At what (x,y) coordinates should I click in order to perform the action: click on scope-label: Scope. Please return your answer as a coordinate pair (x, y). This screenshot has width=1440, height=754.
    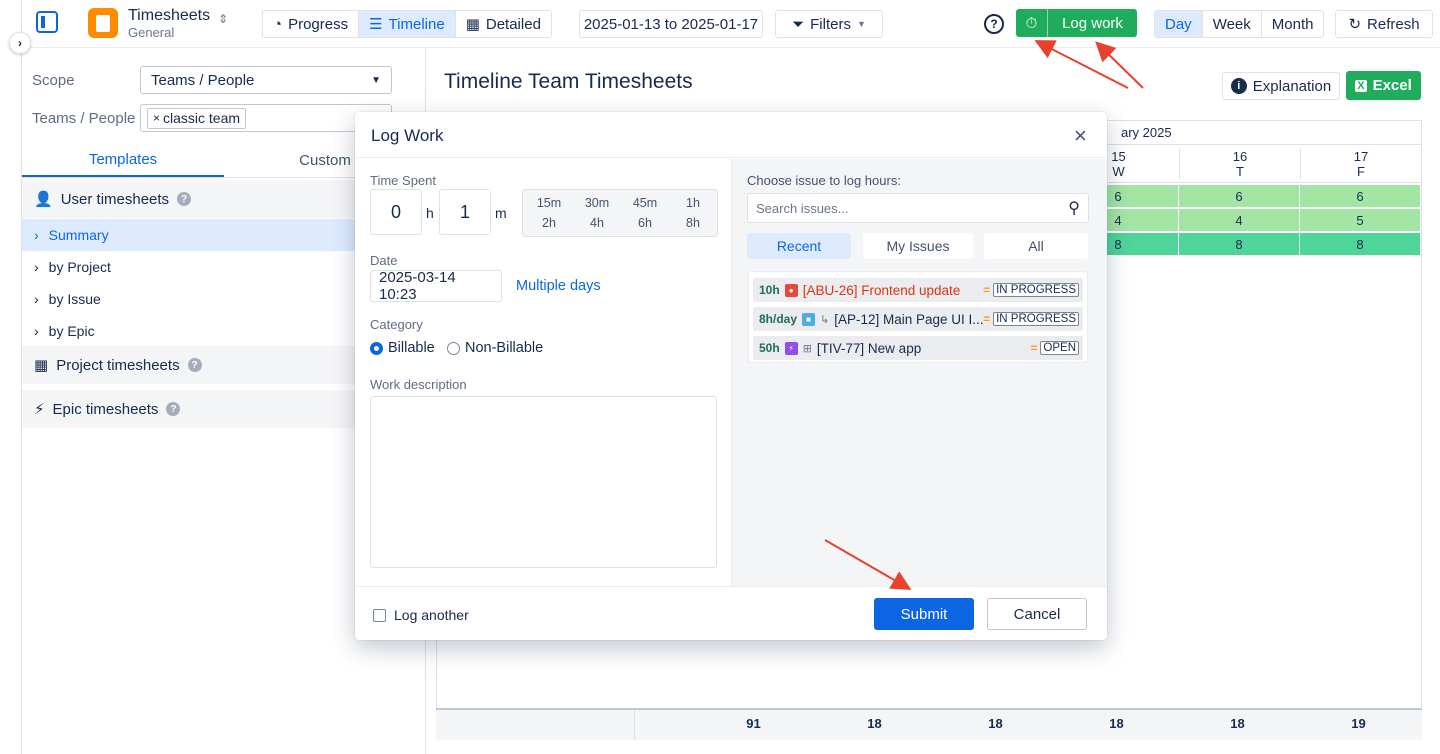
    Looking at the image, I should click on (53, 80).